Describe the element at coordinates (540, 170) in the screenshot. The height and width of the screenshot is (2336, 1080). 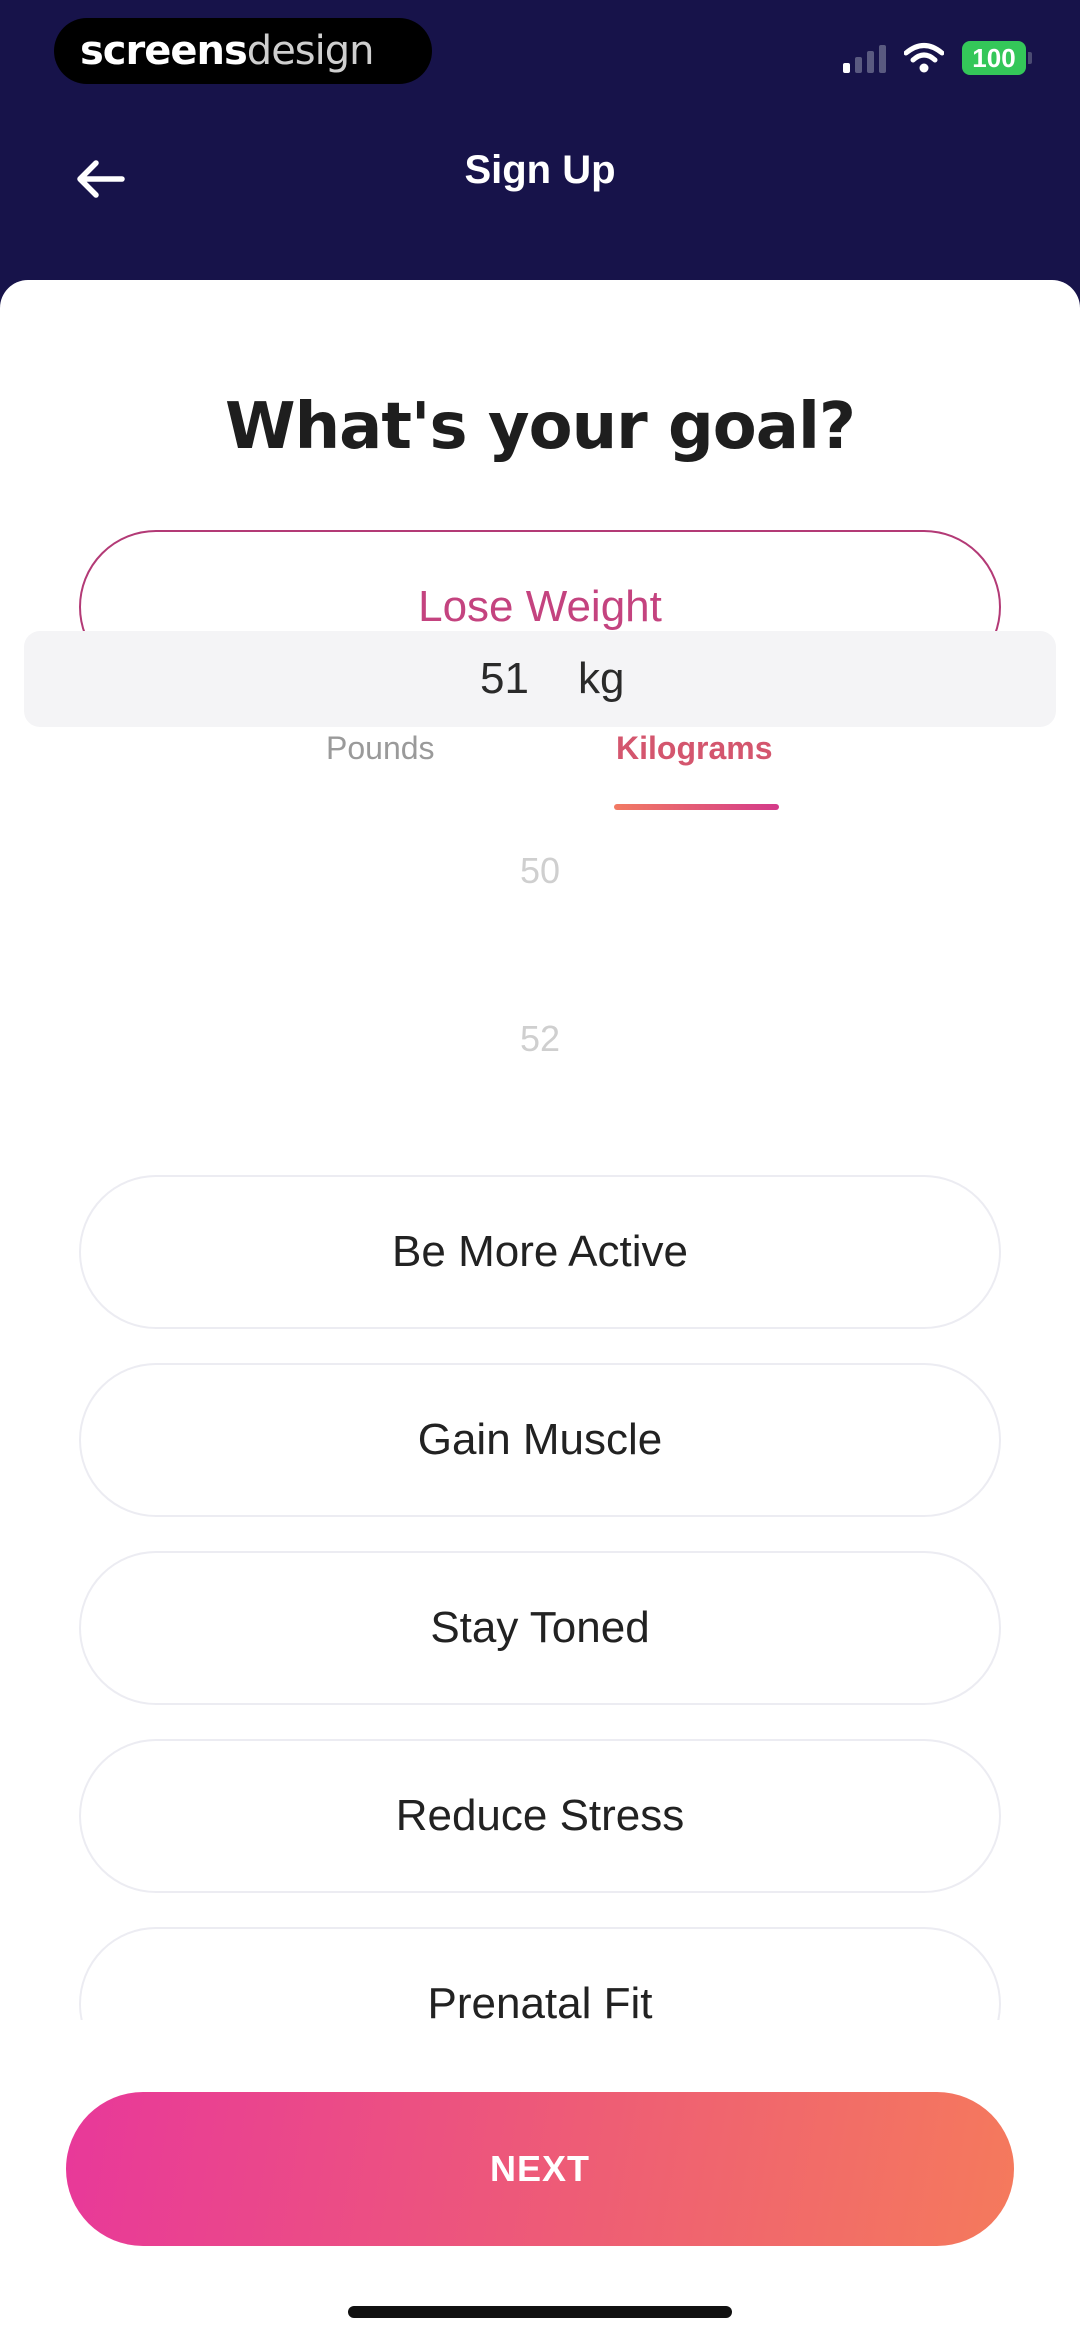
I see `page-title: Sign Up` at that location.